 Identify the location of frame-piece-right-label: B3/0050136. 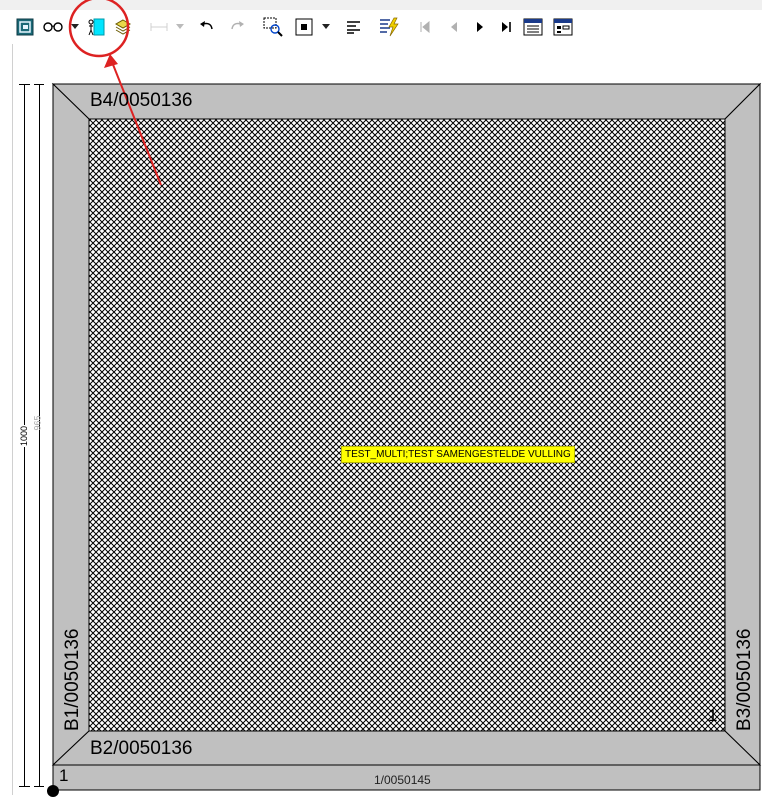
(744, 680).